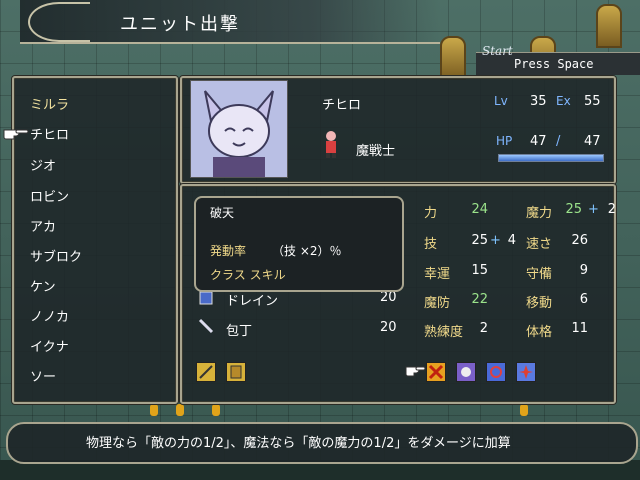  Describe the element at coordinates (206, 298) in the screenshot. I see `tome-icon` at that location.